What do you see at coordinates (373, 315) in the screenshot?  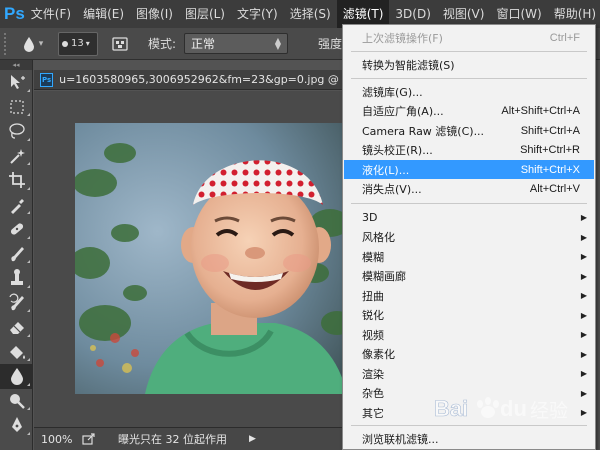 I see `submenu-label: 锐化` at bounding box center [373, 315].